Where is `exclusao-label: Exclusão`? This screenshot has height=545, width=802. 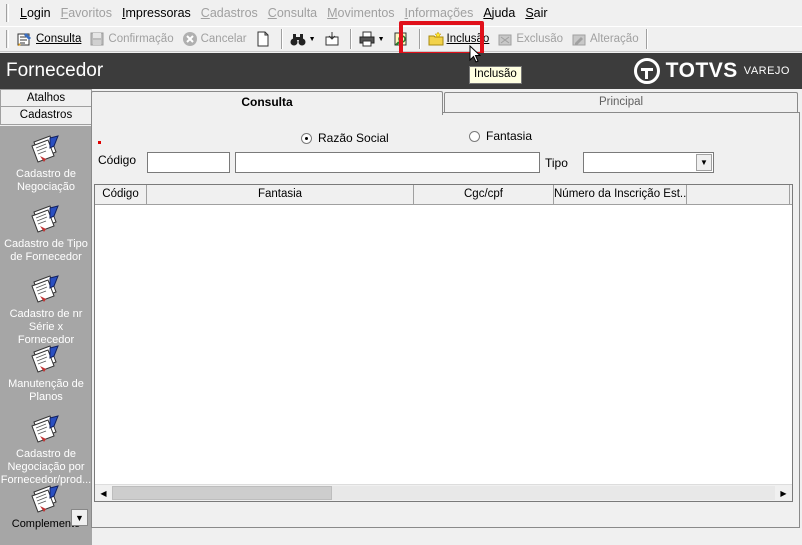 exclusao-label: Exclusão is located at coordinates (540, 39).